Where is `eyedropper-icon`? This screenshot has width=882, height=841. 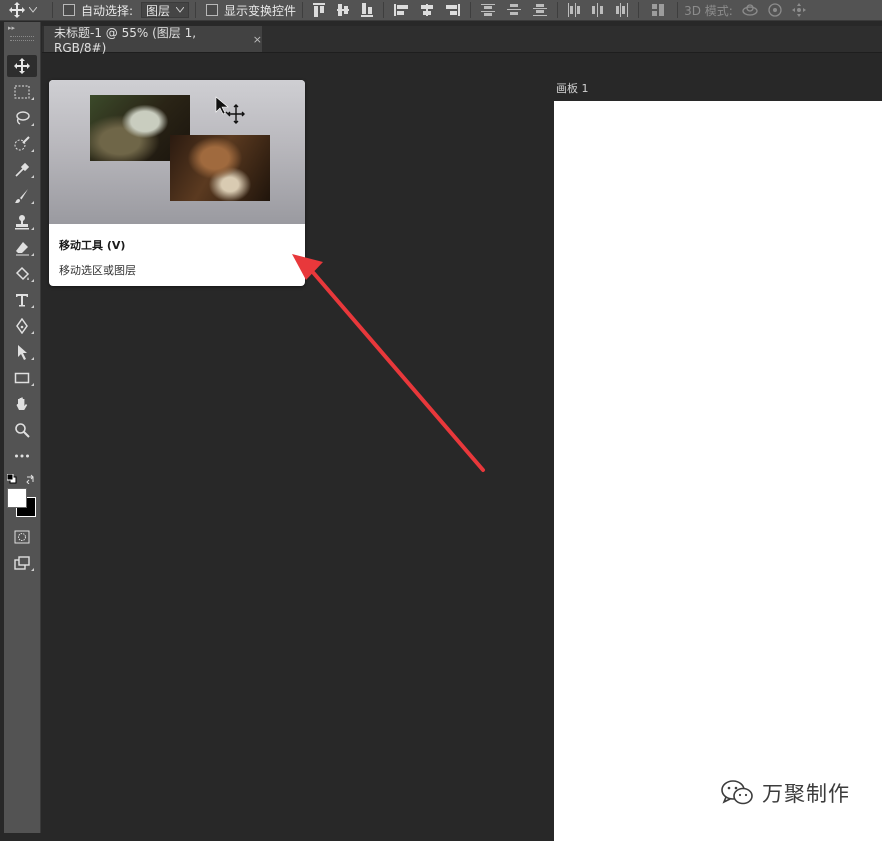
eyedropper-icon is located at coordinates (22, 169).